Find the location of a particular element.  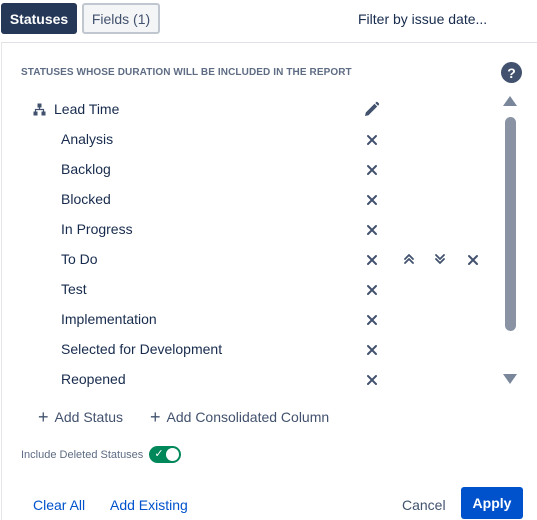

add-consolidated-column-button: + Add Consolidated Column is located at coordinates (240, 417).